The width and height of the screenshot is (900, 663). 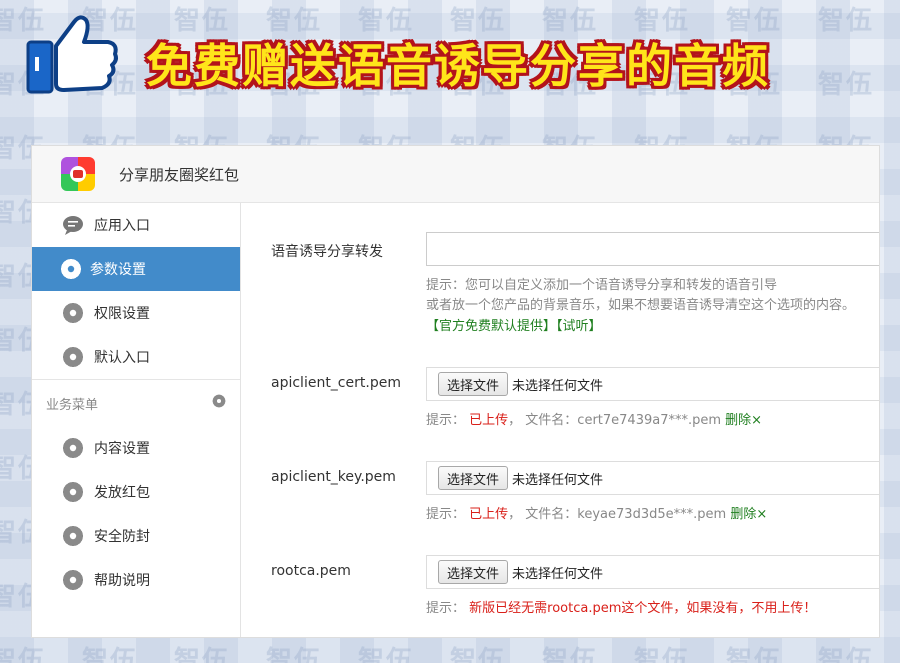 What do you see at coordinates (122, 581) in the screenshot?
I see `sidebar-item-label: 帮助说明` at bounding box center [122, 581].